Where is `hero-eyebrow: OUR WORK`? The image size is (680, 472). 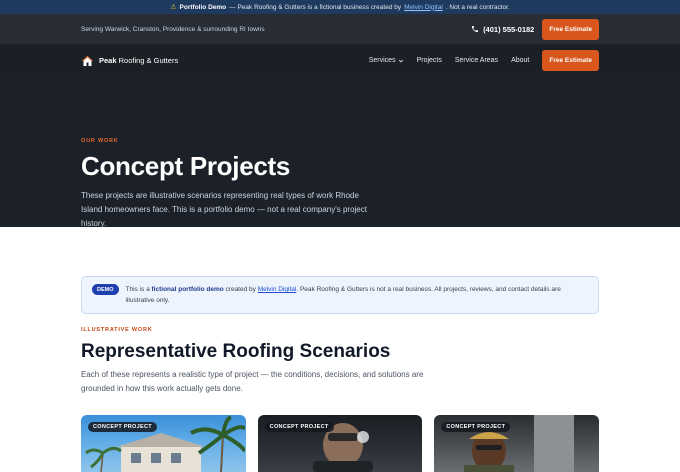
hero-eyebrow: OUR WORK is located at coordinates (100, 141).